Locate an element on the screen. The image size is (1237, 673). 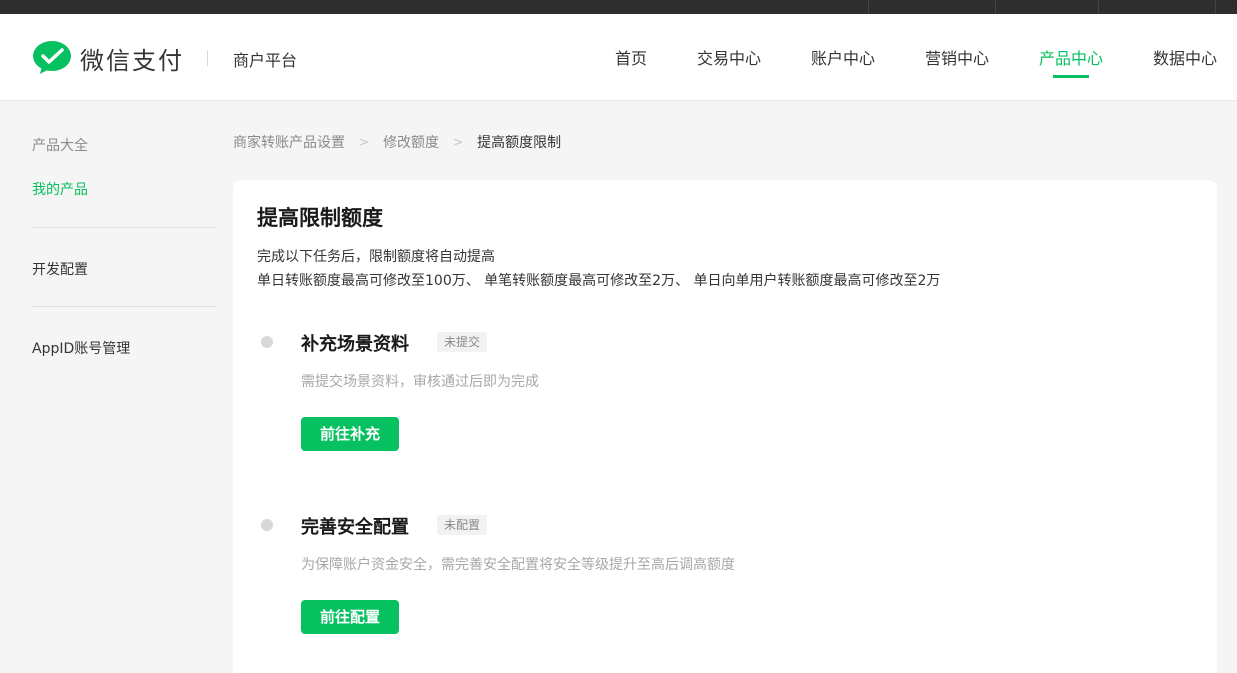
main-nav: 首页 交易中心 账户中心 营销中心 产品中心 数据中心 is located at coordinates (618, 73).